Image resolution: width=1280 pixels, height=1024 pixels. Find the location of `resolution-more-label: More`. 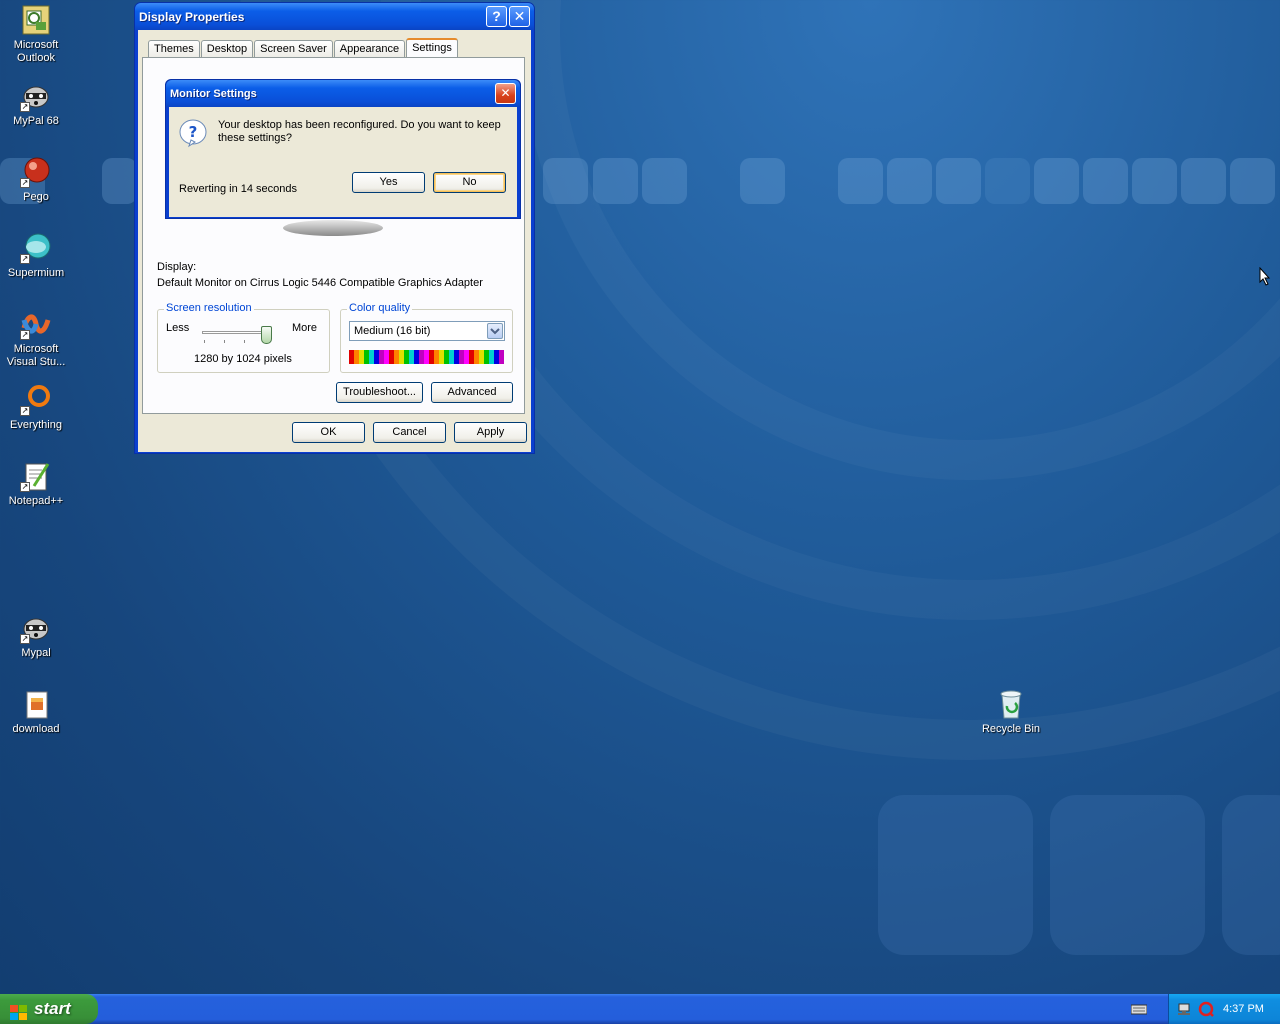

resolution-more-label: More is located at coordinates (304, 328).